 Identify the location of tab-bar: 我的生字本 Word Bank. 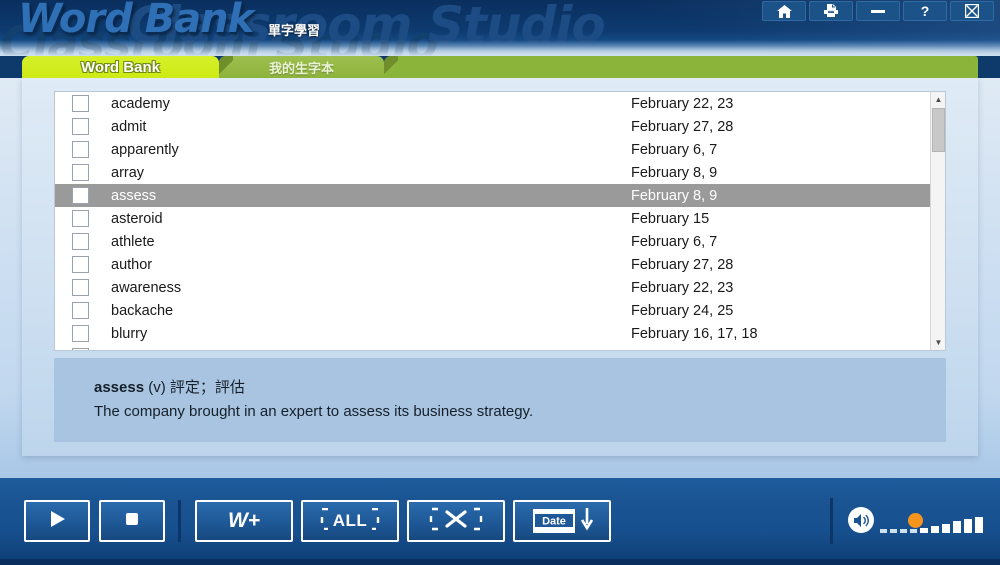
(500, 67).